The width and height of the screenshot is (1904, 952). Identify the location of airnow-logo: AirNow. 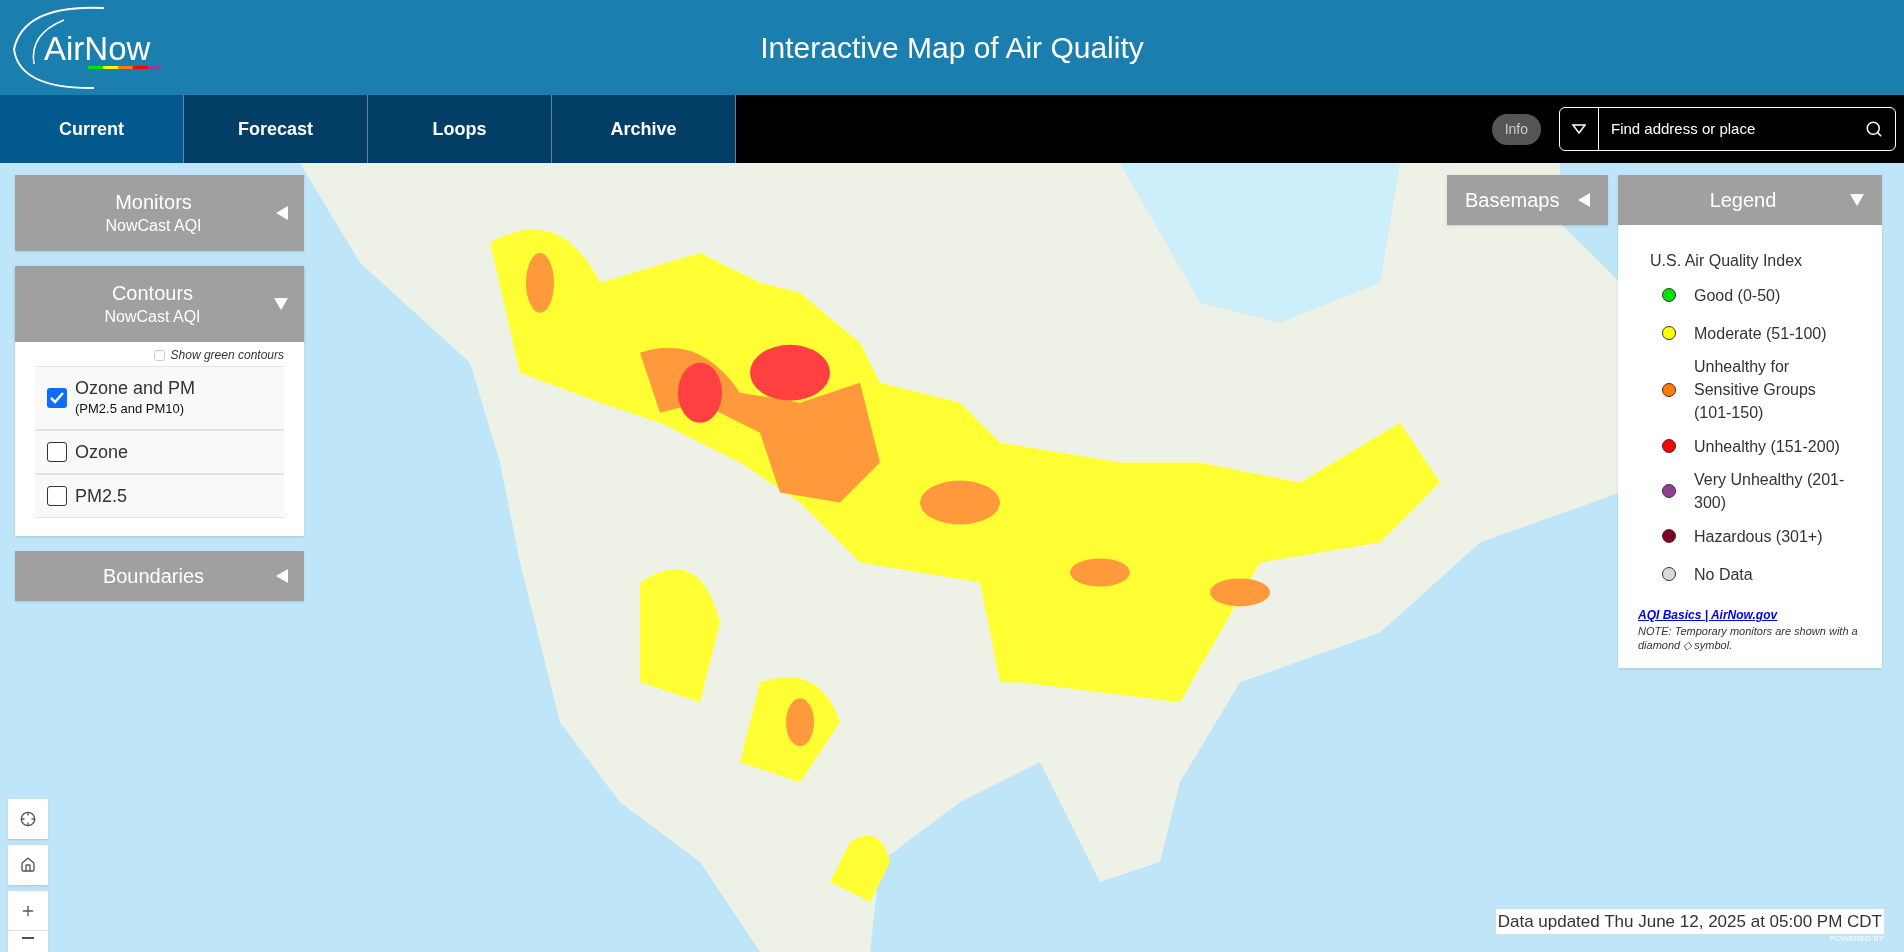
(89, 47).